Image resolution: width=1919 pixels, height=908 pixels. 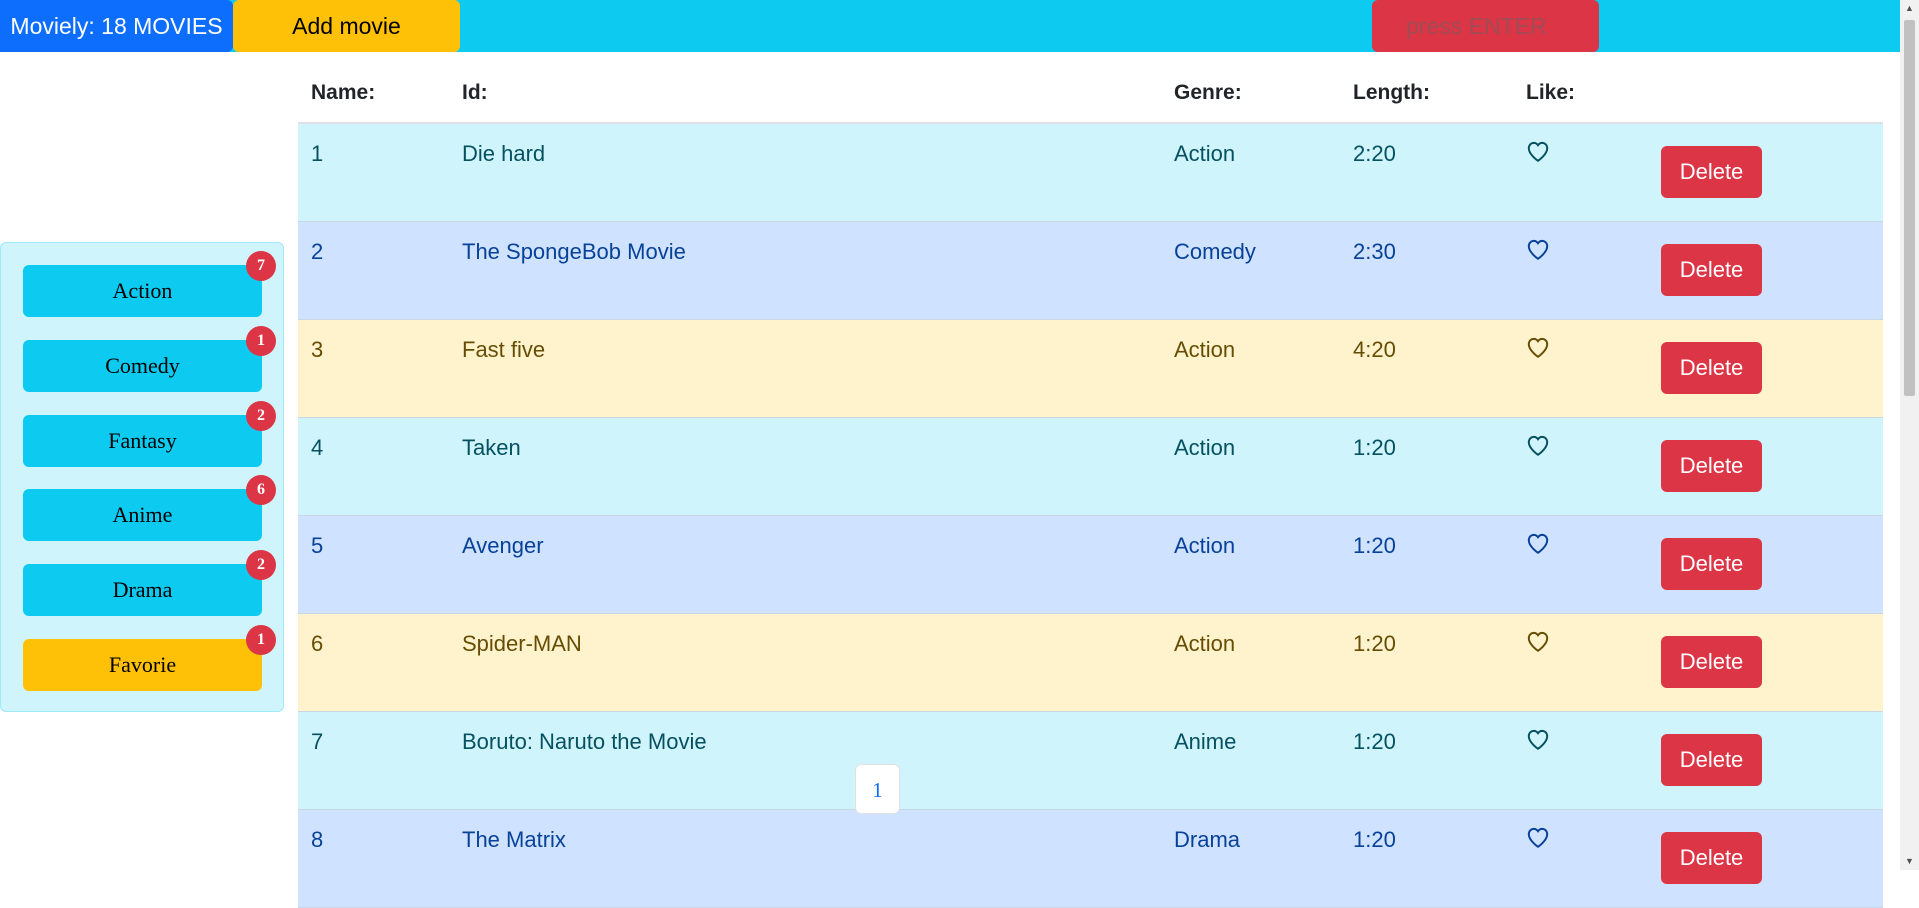 I want to click on movie-title: Boruto: Naruto the Movie, so click(x=584, y=741).